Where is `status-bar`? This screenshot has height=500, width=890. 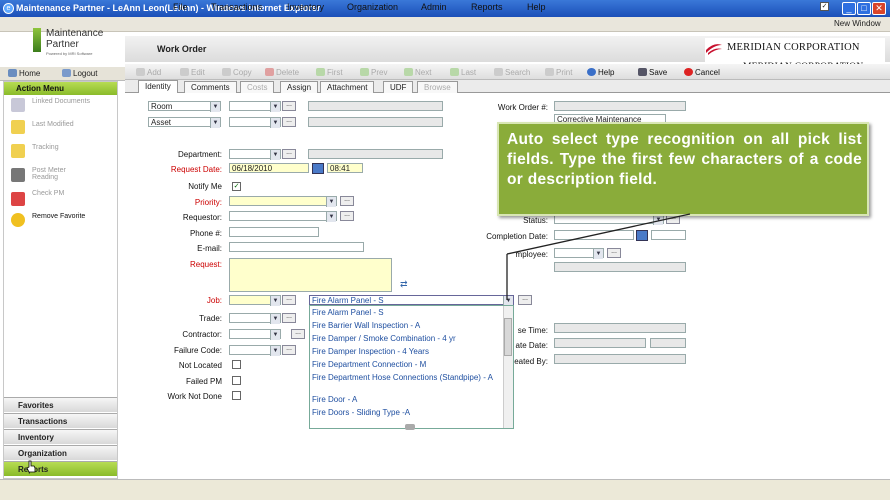 status-bar is located at coordinates (445, 489).